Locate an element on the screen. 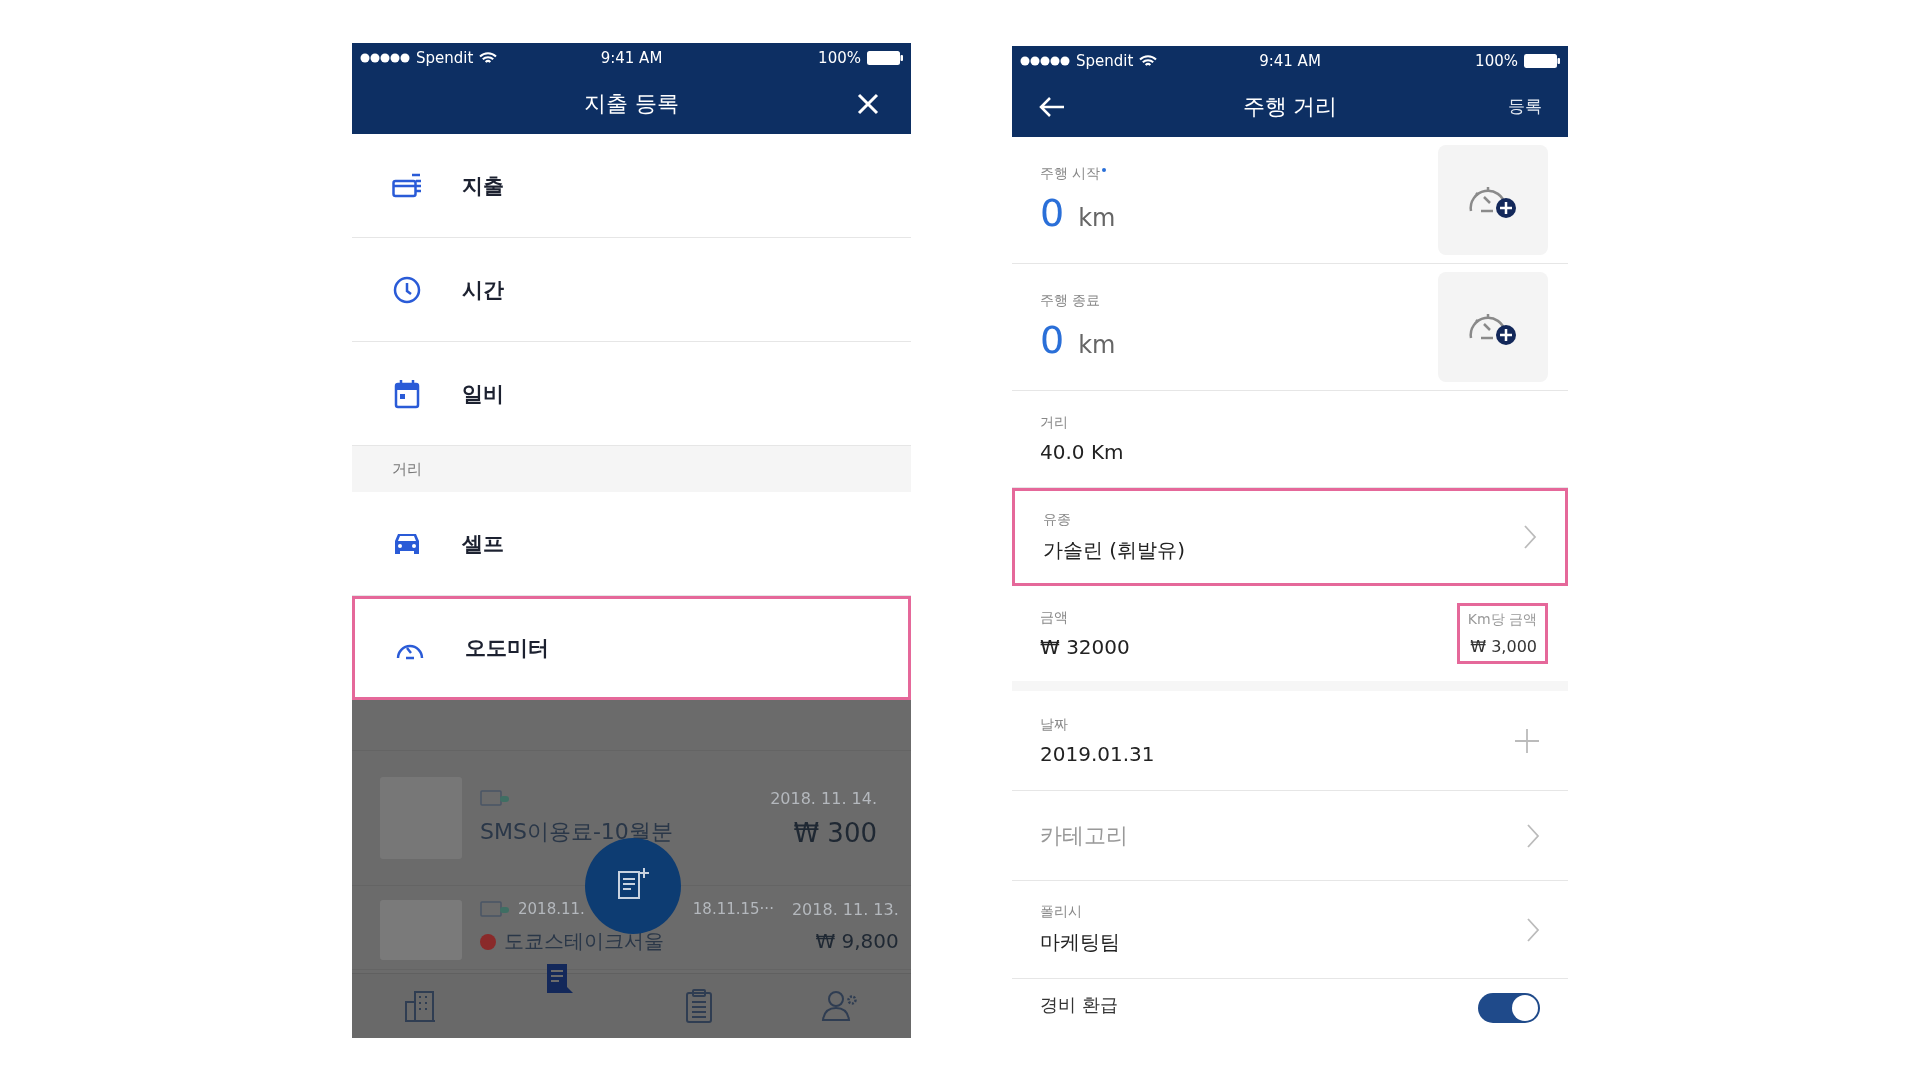 The image size is (1920, 1080). expense-date: 2018. 11. 13. is located at coordinates (845, 909).